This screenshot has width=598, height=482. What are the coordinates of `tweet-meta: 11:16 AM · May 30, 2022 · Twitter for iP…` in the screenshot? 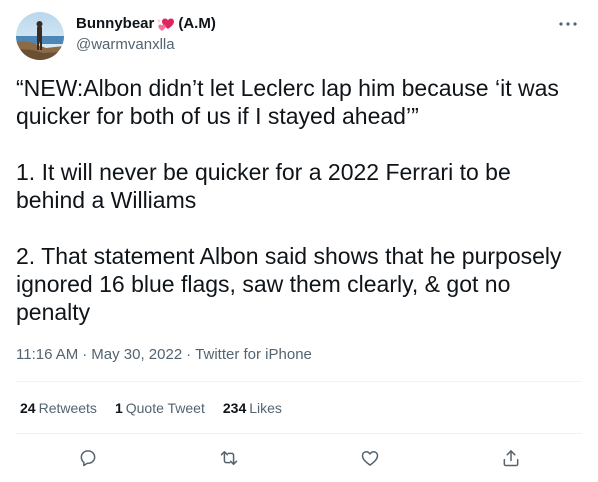 It's located at (164, 355).